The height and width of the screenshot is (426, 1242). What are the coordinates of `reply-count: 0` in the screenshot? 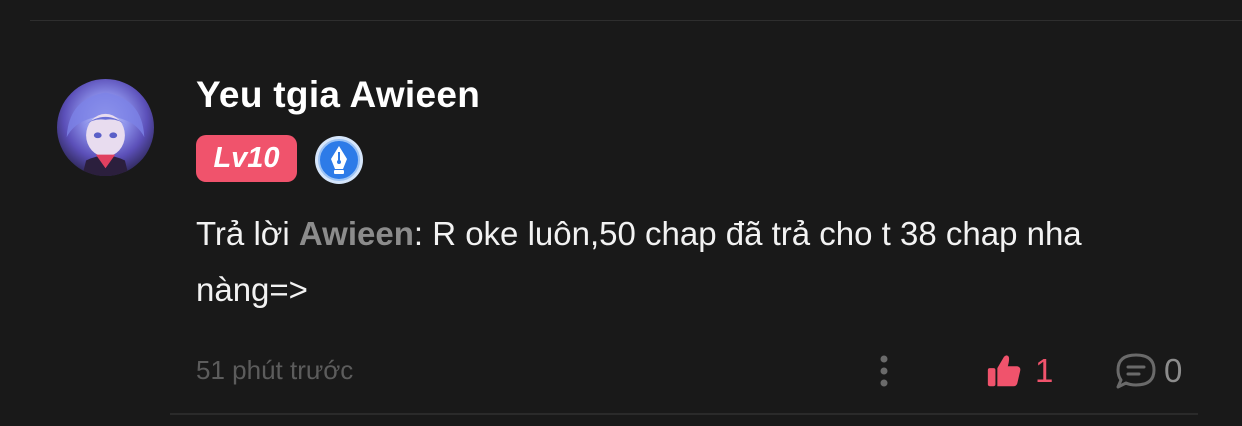 It's located at (1173, 370).